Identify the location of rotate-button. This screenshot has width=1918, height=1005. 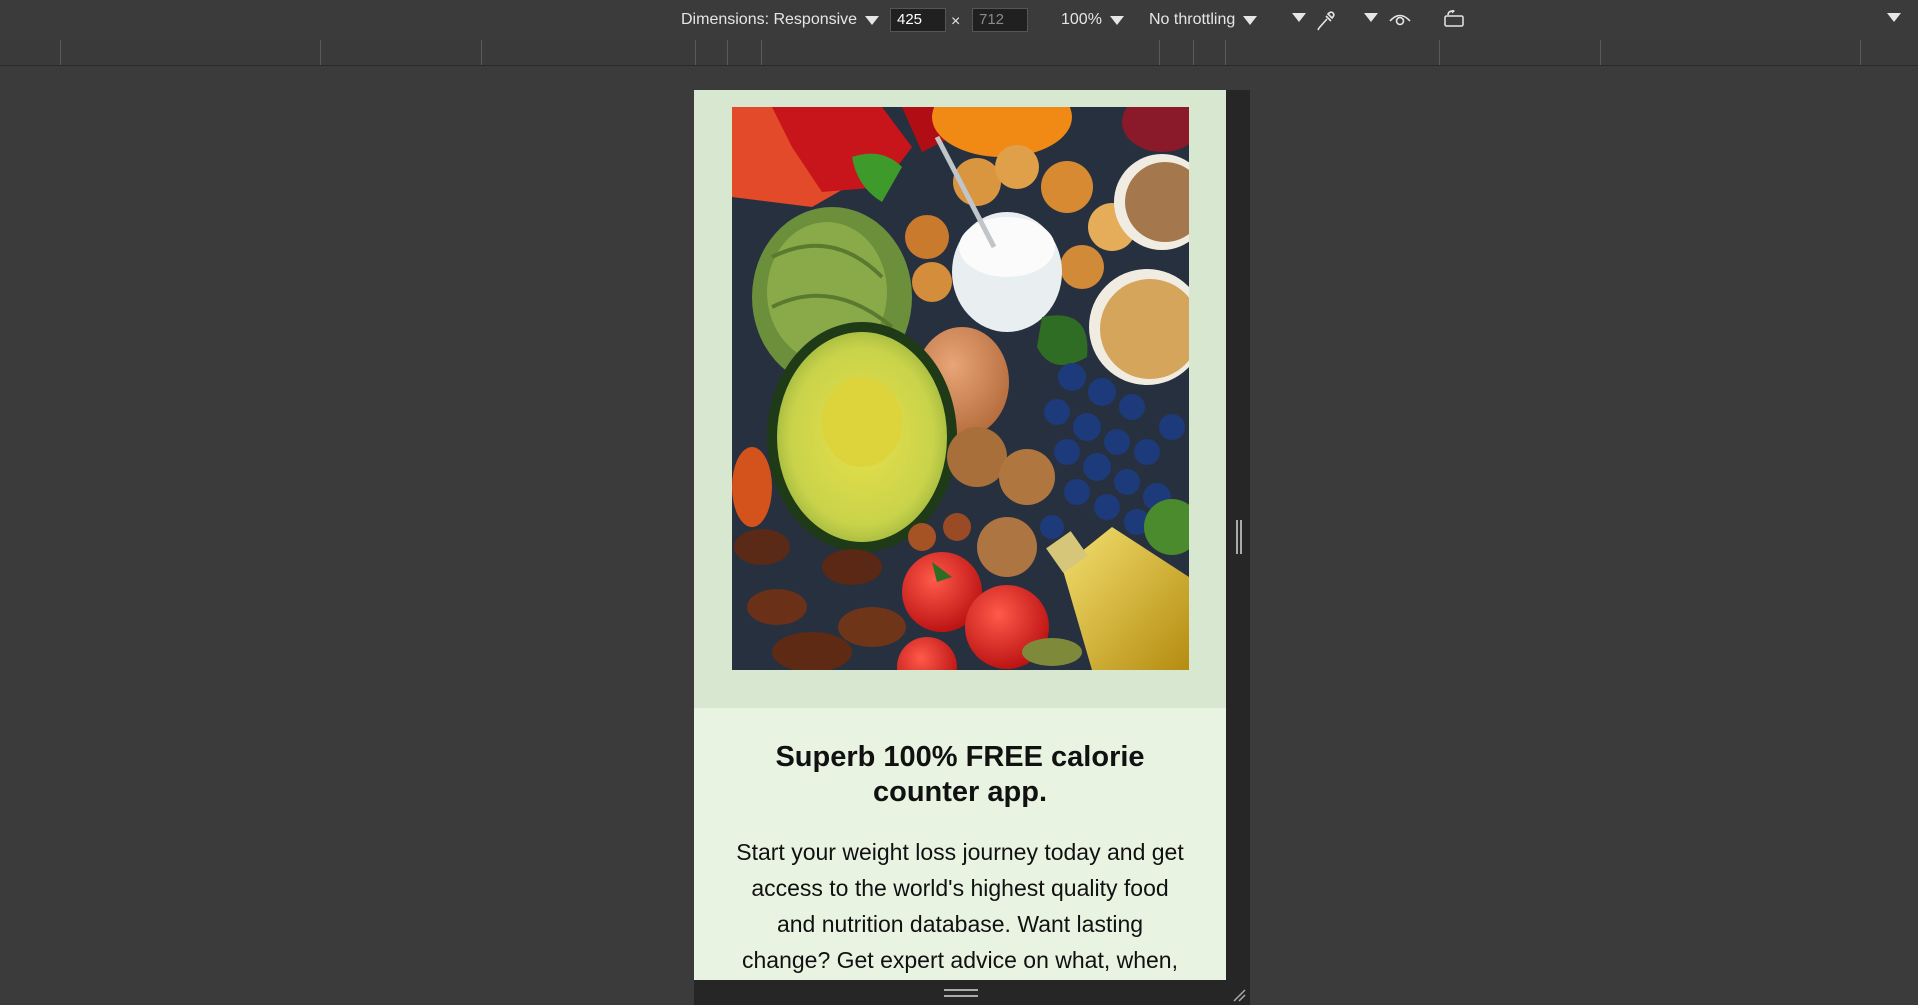
(1454, 19).